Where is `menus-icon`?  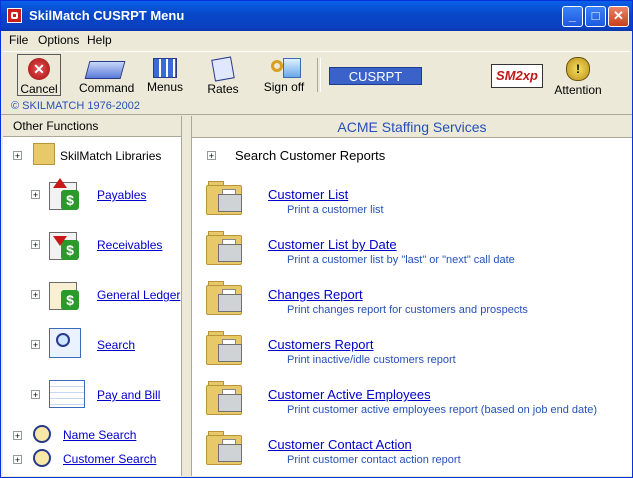
menus-icon is located at coordinates (165, 68).